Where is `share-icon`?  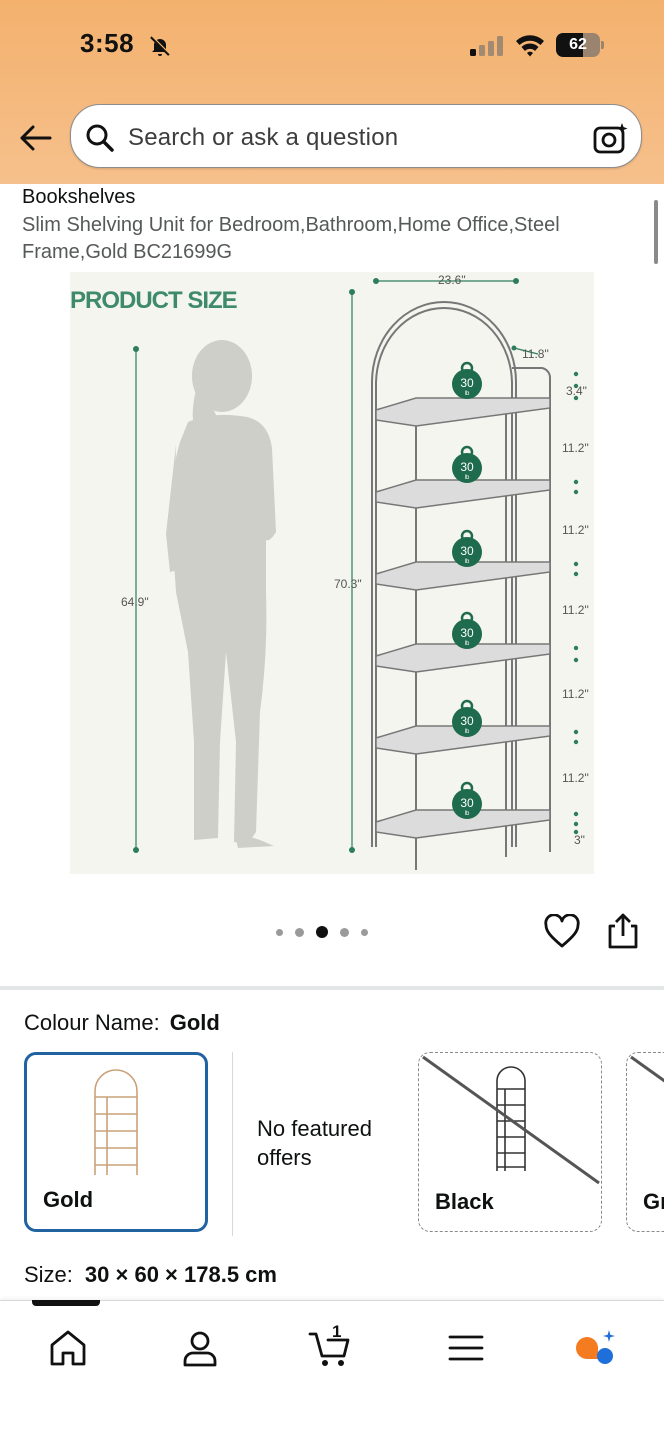 share-icon is located at coordinates (623, 931).